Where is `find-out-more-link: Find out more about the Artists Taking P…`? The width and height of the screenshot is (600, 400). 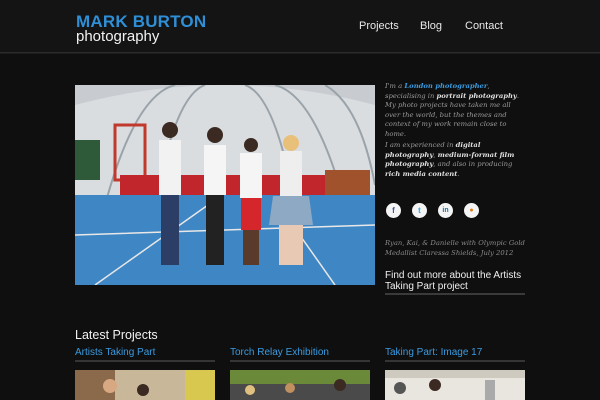 find-out-more-link: Find out more about the Artists Taking P… is located at coordinates (456, 281).